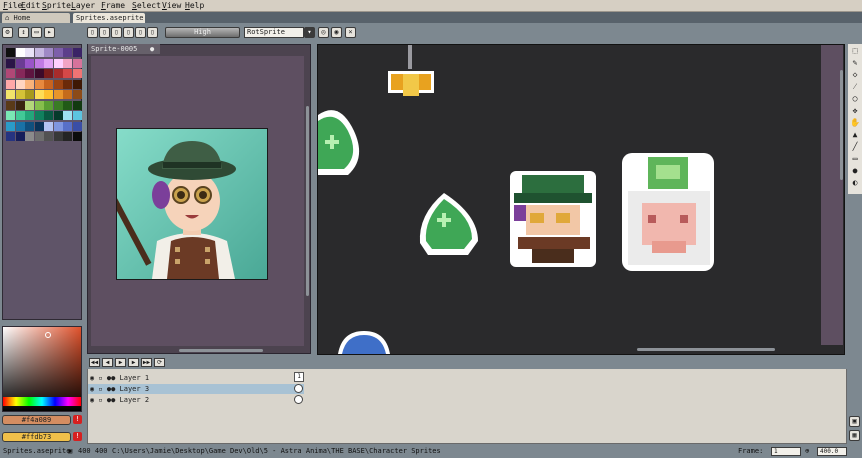  I want to click on canvas-hscrollbar, so click(706, 349).